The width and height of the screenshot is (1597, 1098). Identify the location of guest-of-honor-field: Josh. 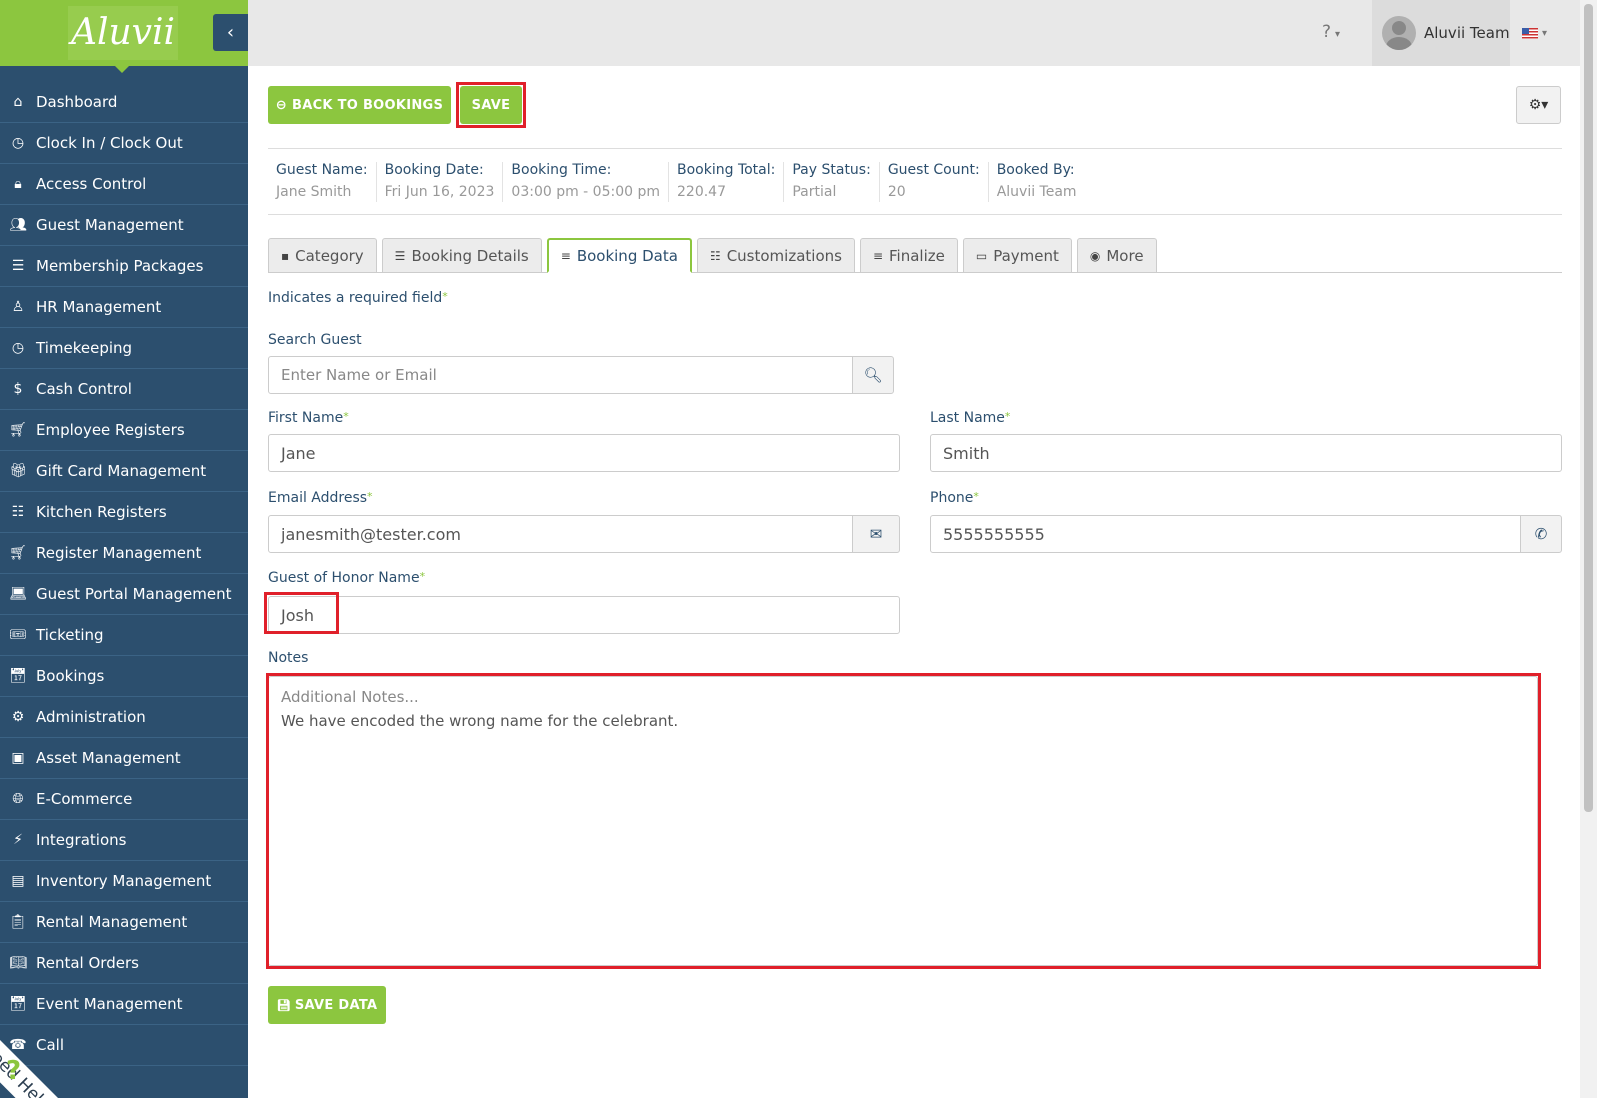
(584, 615).